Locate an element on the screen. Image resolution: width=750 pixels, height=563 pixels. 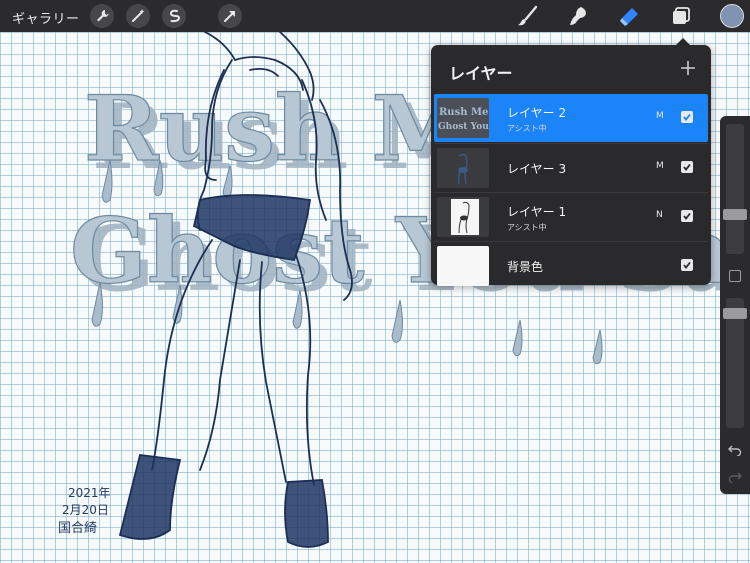
top-toolbar: ギャラリー is located at coordinates (375, 16).